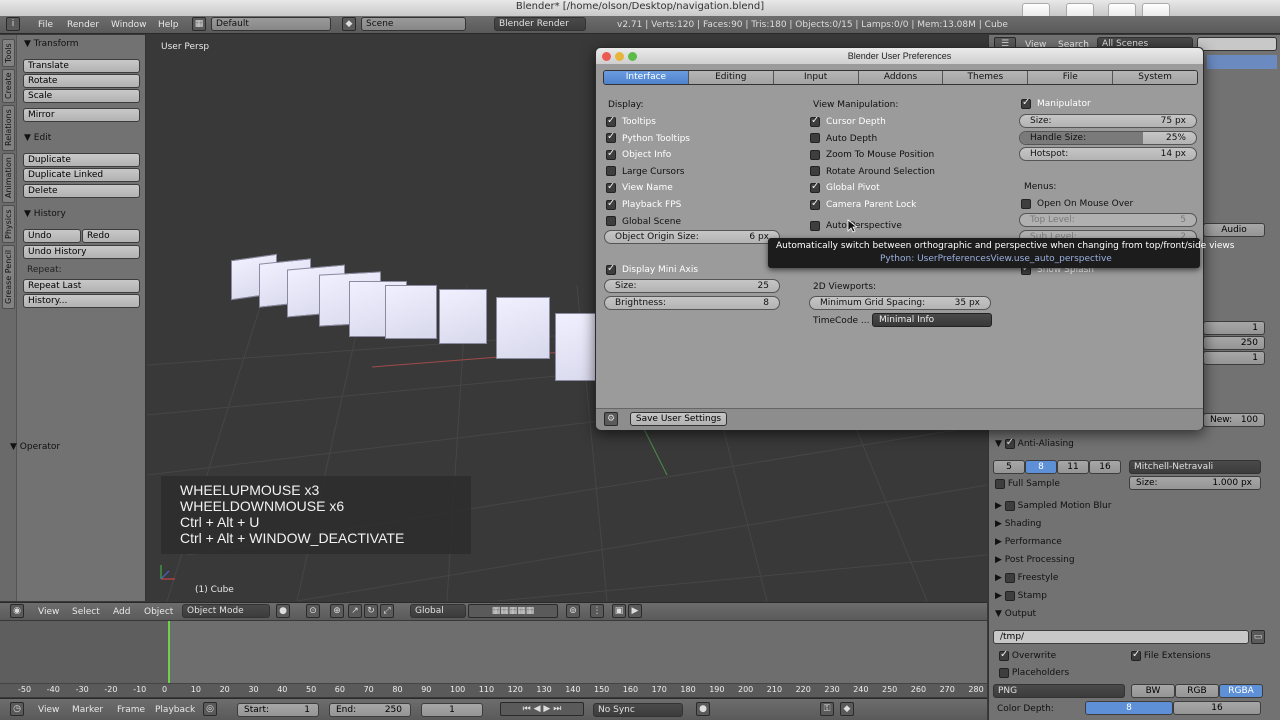 This screenshot has height=720, width=1280. I want to click on folder-icon: ▭, so click(1258, 637).